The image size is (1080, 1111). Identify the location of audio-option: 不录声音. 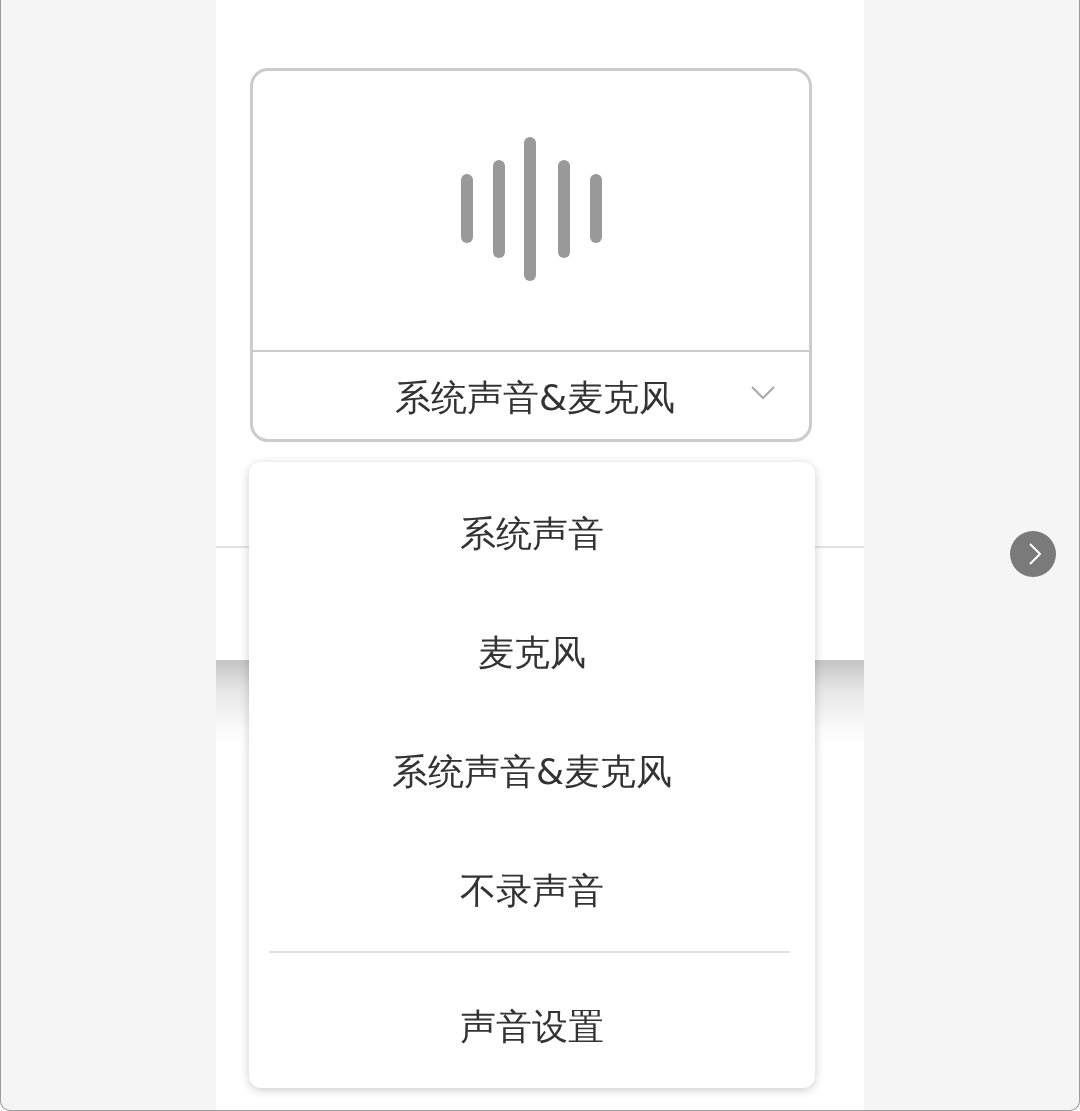
(532, 891).